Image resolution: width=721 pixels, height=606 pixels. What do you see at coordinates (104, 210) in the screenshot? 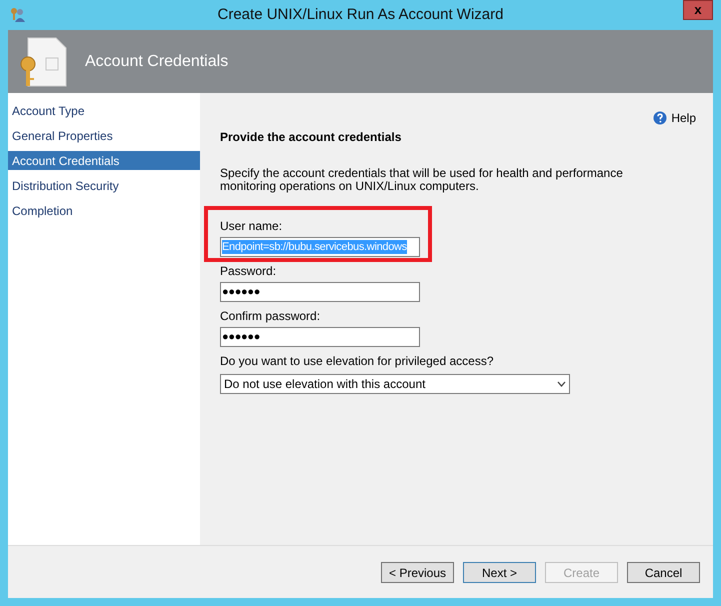
I see `sidebar-item: Completion` at bounding box center [104, 210].